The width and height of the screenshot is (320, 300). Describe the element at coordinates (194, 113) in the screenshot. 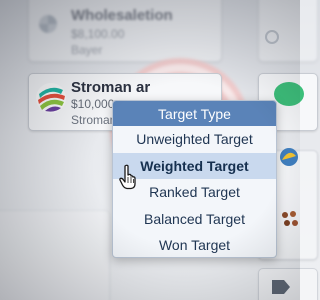

I see `dropdown-header: Target Type` at that location.